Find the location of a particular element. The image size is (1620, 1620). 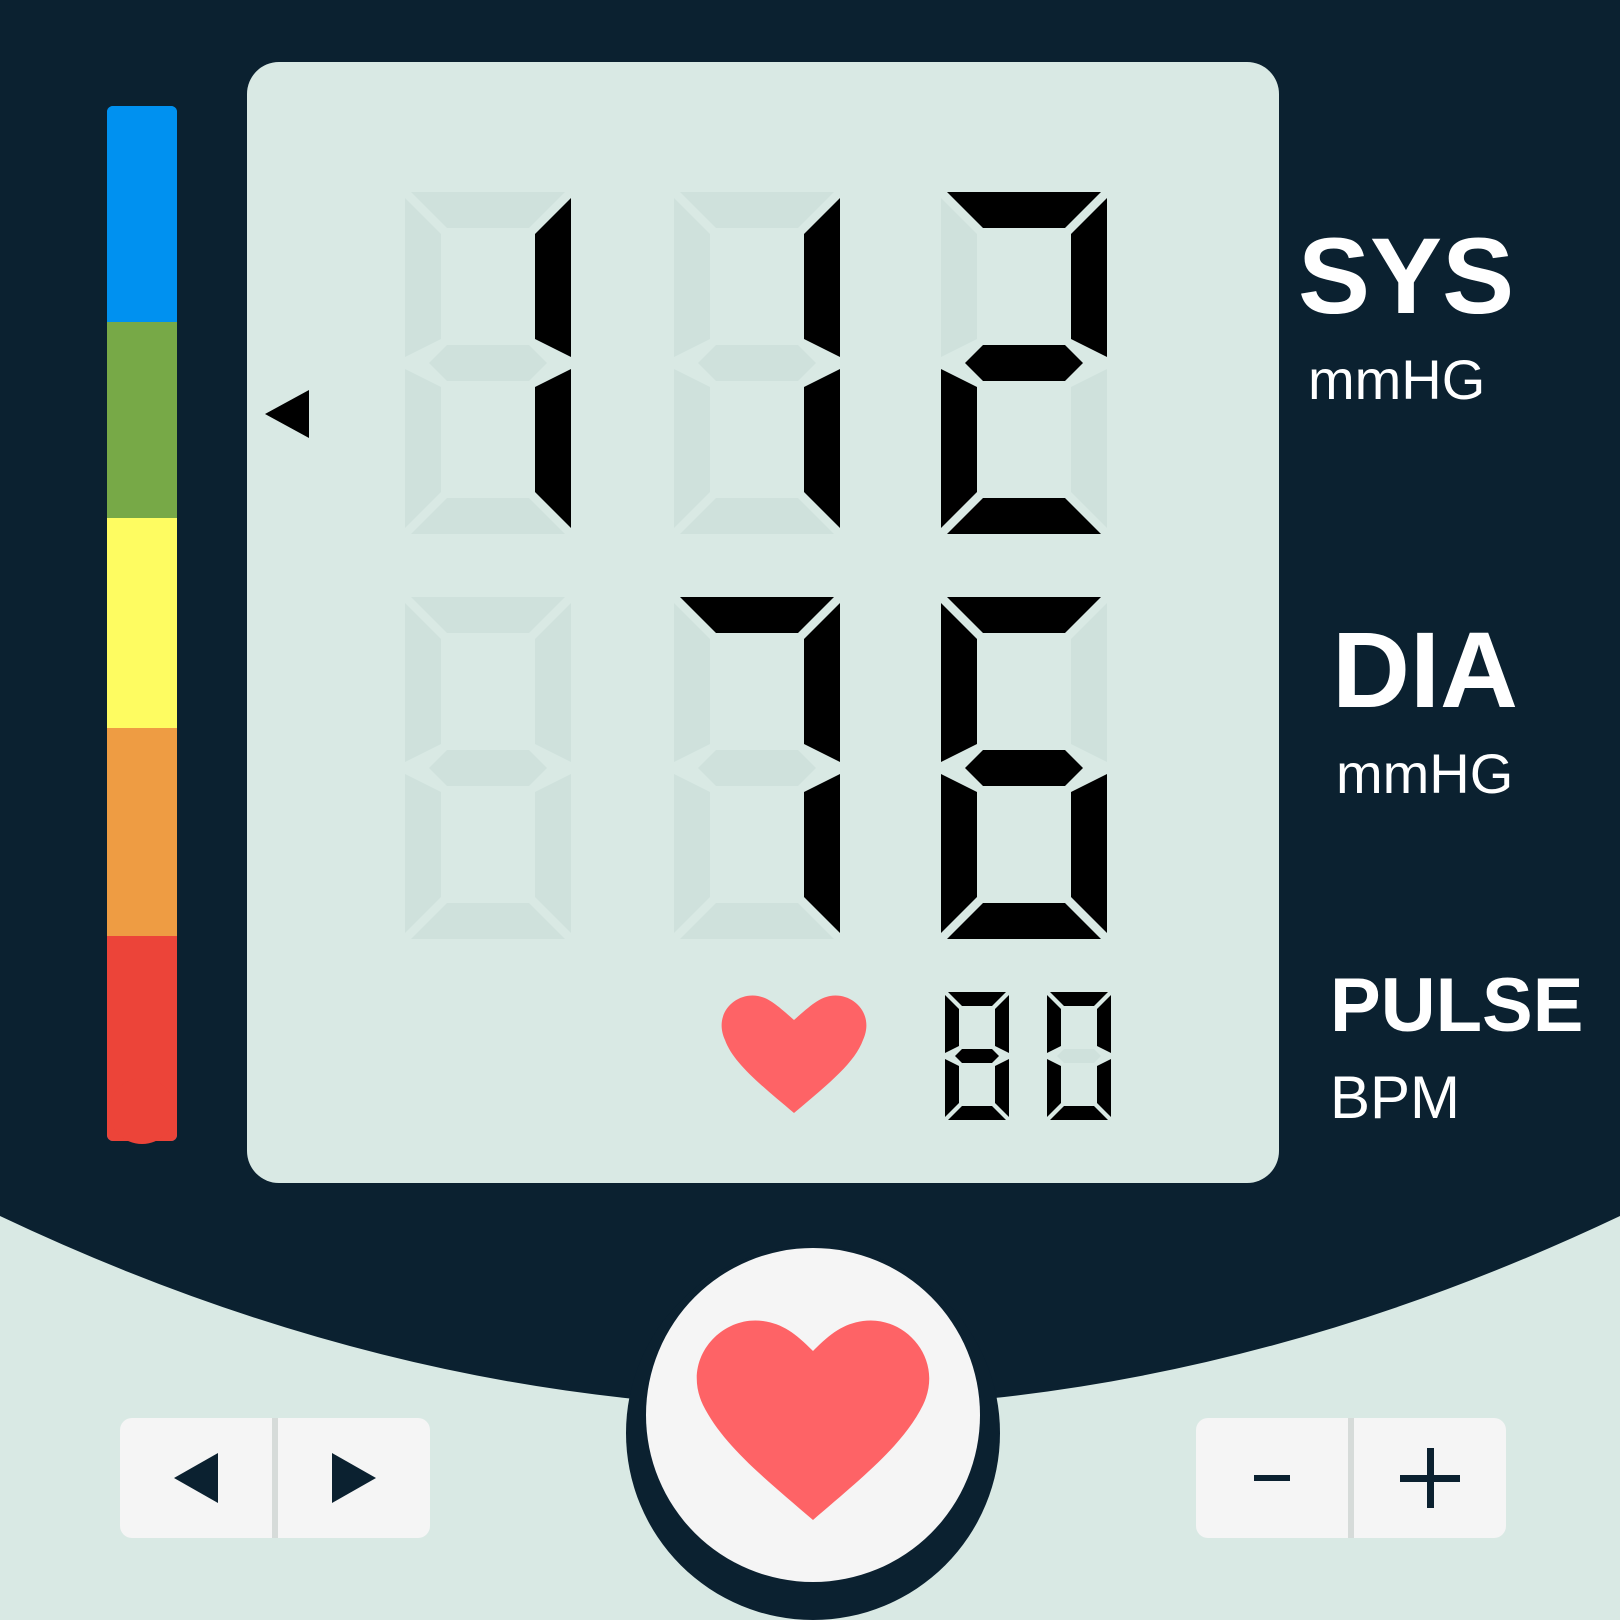

sys-digit-1-segment-c is located at coordinates (553, 448).